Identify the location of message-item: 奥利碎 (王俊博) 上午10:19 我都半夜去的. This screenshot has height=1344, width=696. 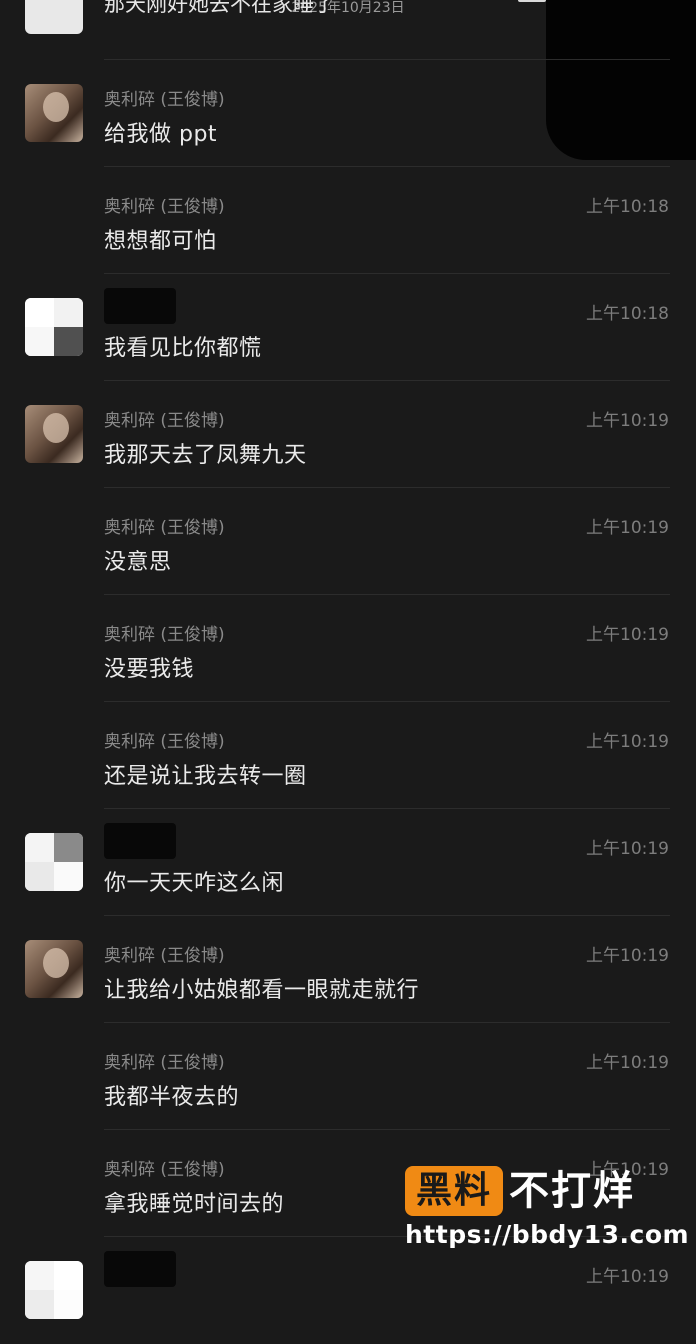
(348, 1076).